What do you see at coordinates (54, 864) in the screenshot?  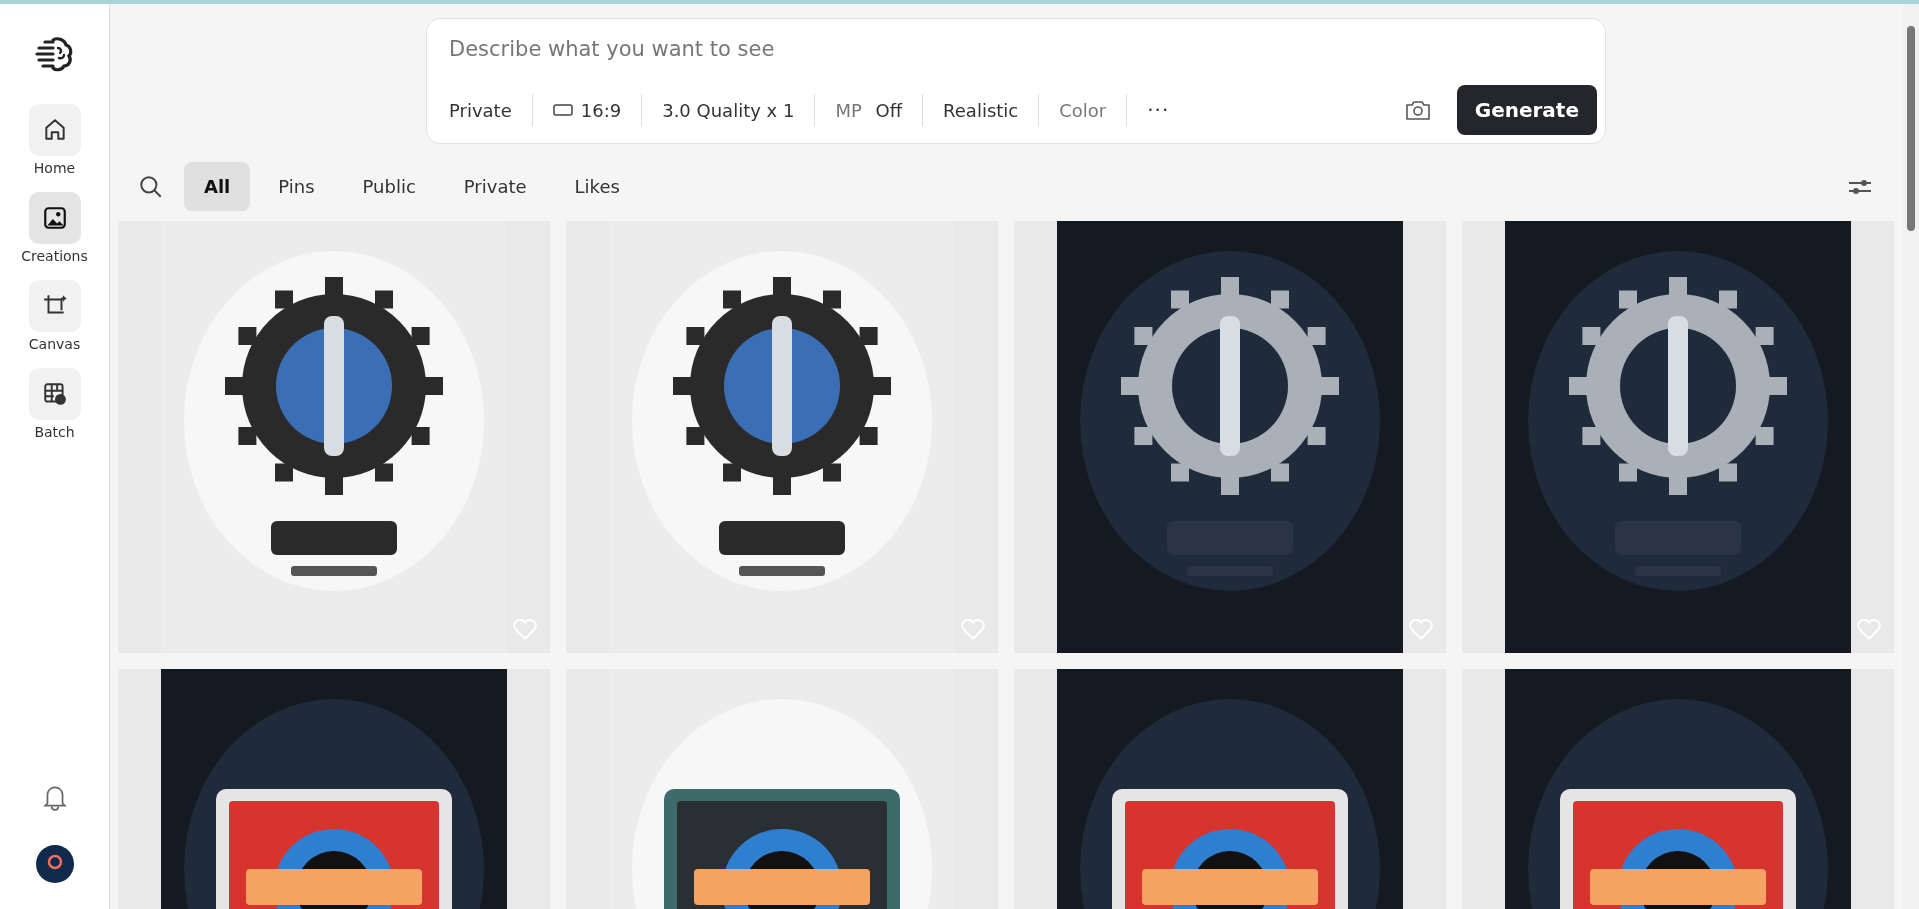 I see `avatar` at bounding box center [54, 864].